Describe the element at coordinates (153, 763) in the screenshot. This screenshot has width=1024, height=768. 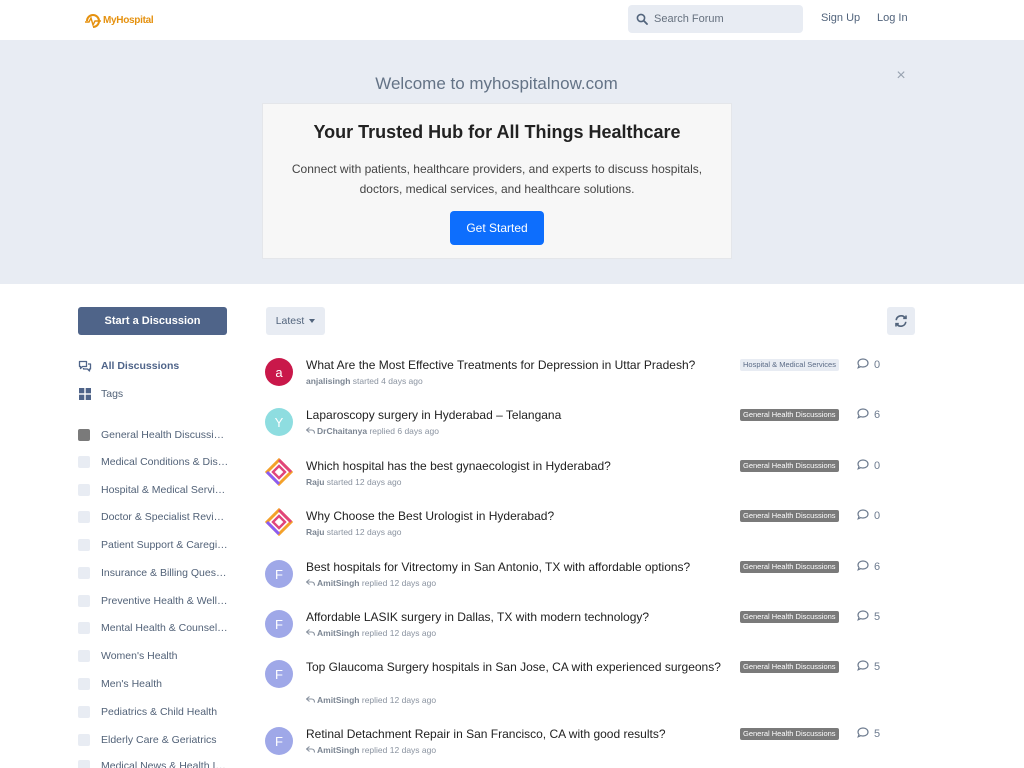
I see `sidebar-tag-medical-news: Medical News & Health Innovations` at that location.